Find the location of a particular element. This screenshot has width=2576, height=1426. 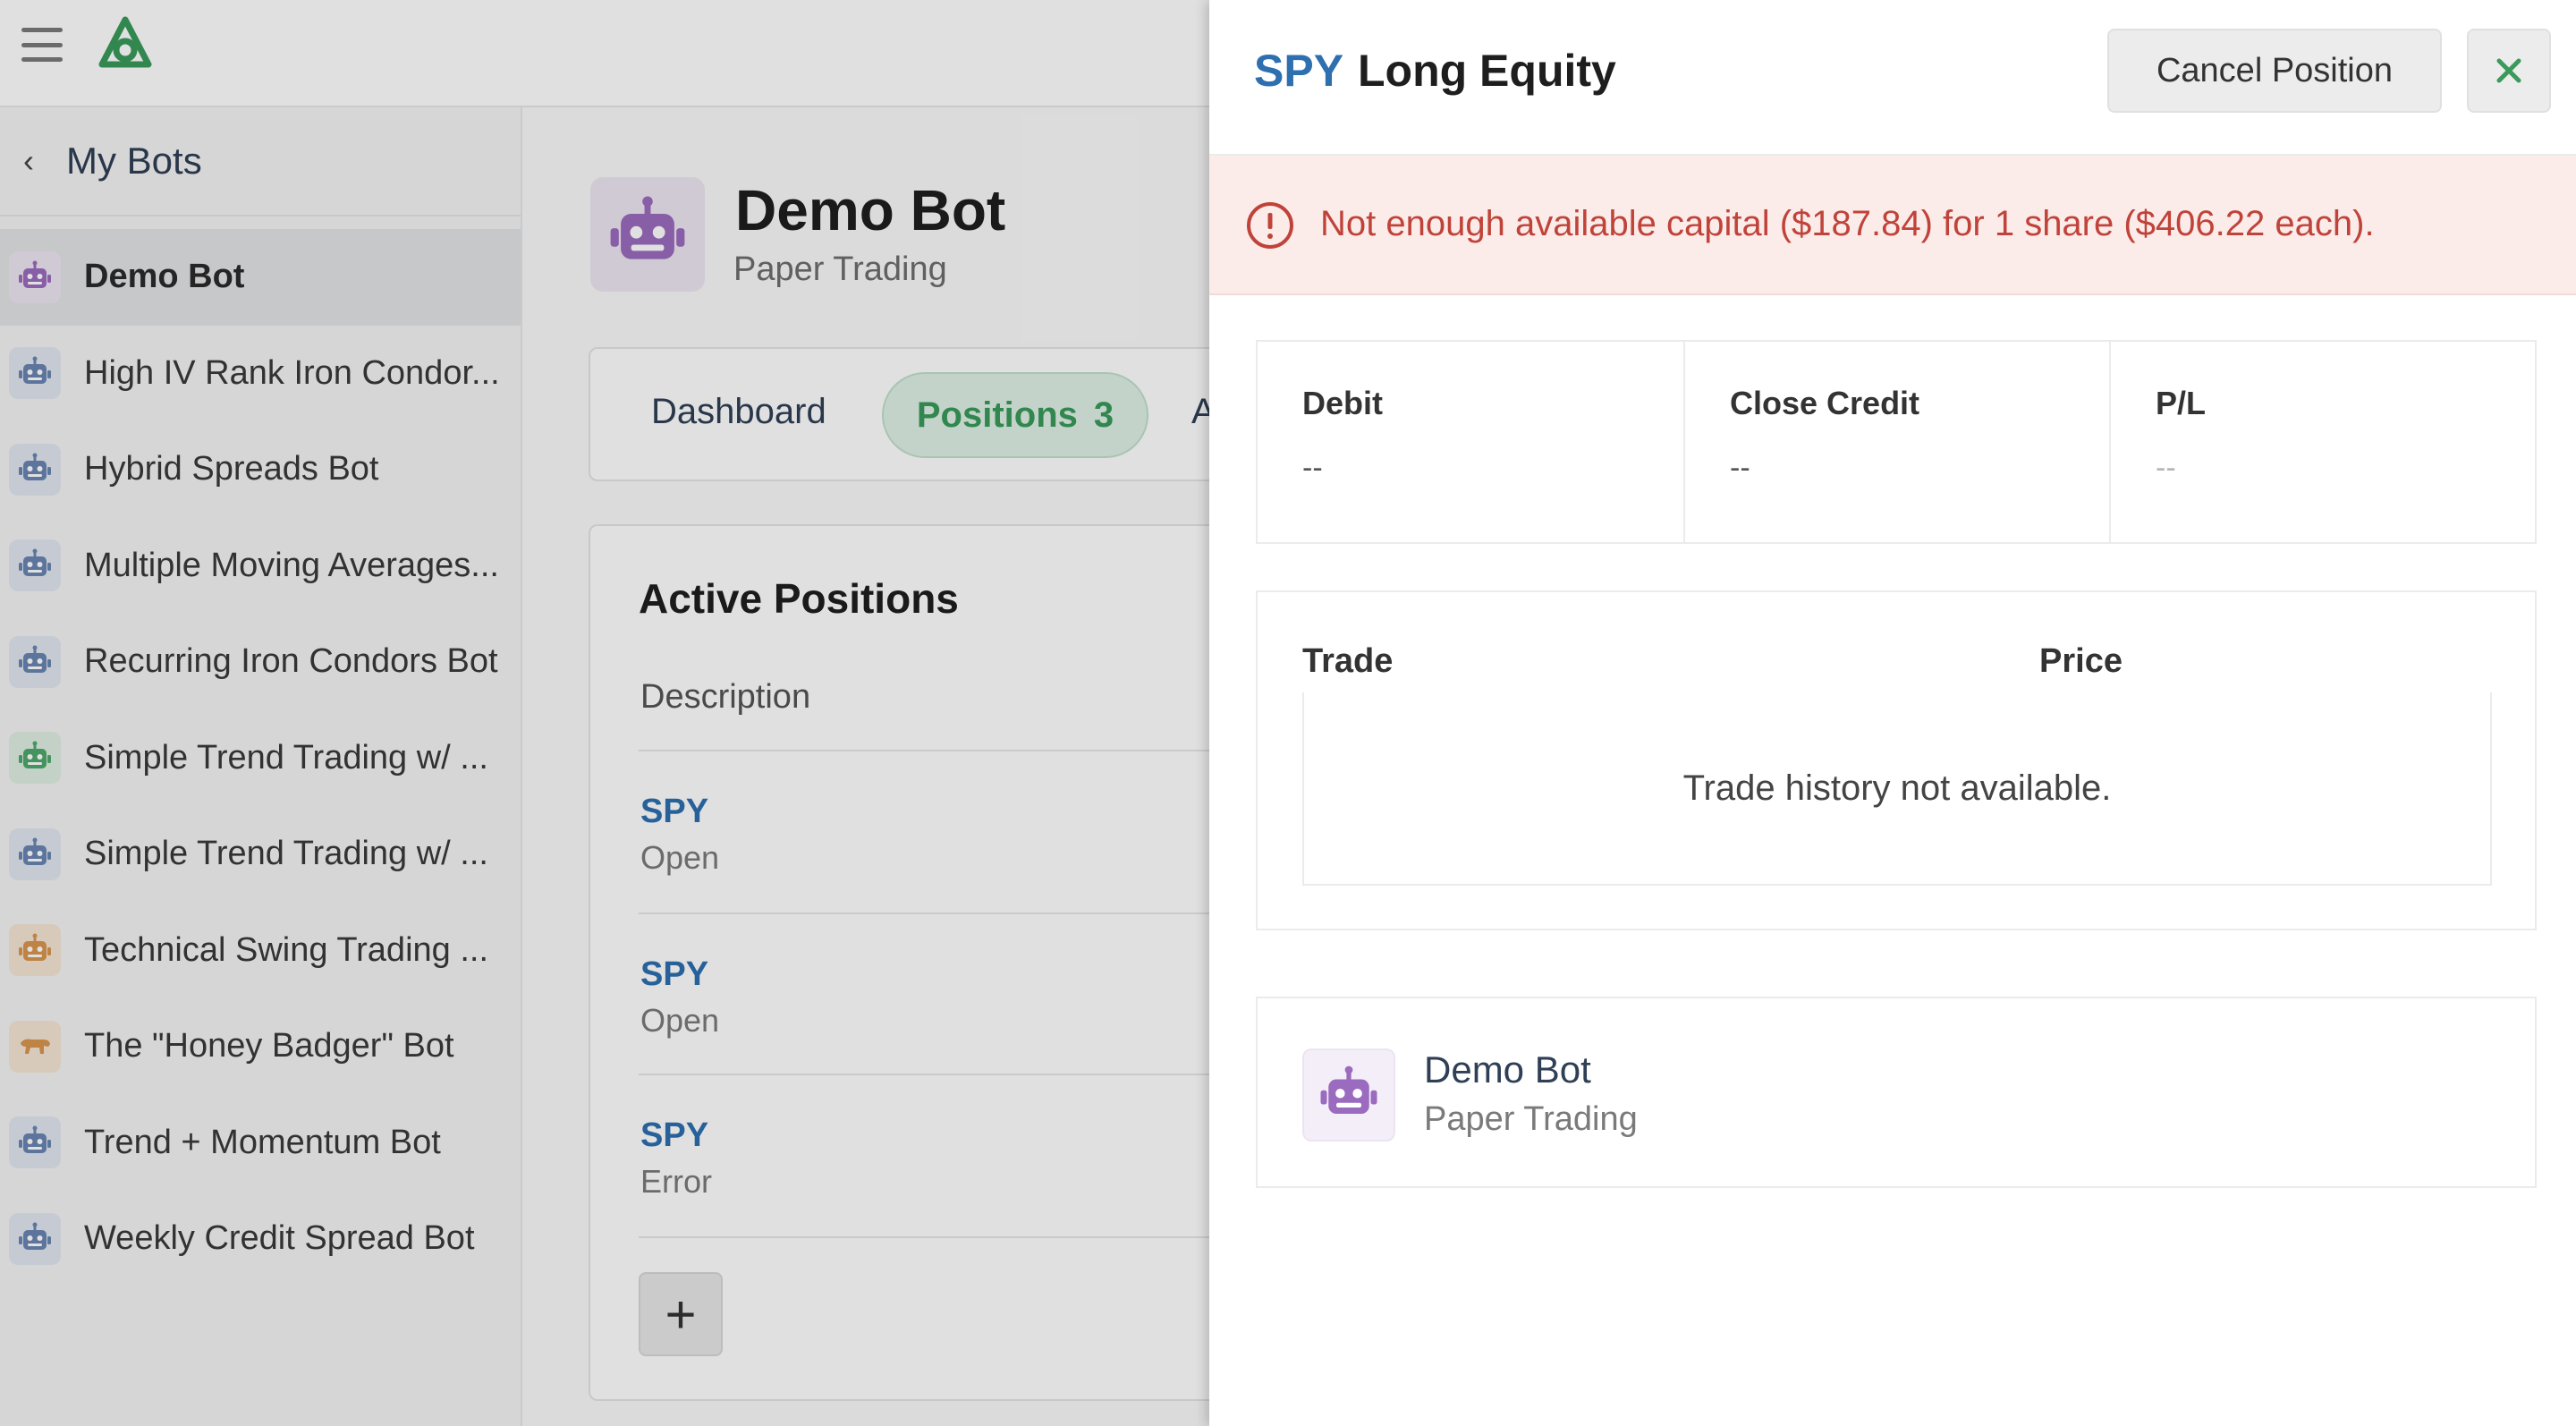

debit-value: -- is located at coordinates (1312, 468).